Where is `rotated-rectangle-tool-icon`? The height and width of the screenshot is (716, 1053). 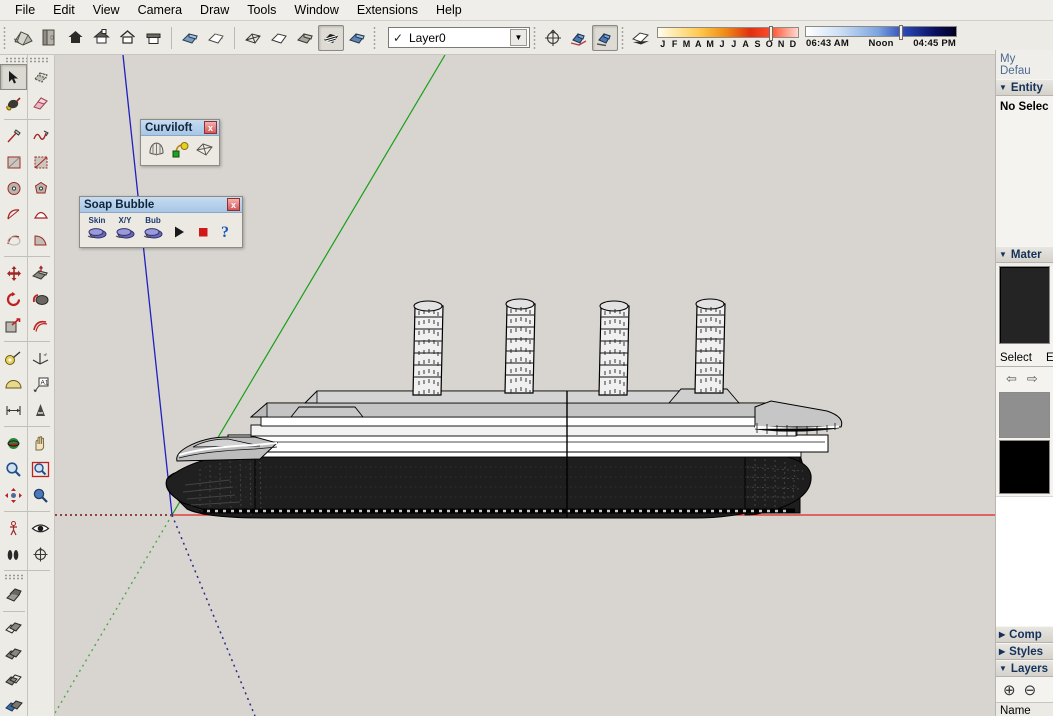
rotated-rectangle-tool-icon is located at coordinates (40, 162).